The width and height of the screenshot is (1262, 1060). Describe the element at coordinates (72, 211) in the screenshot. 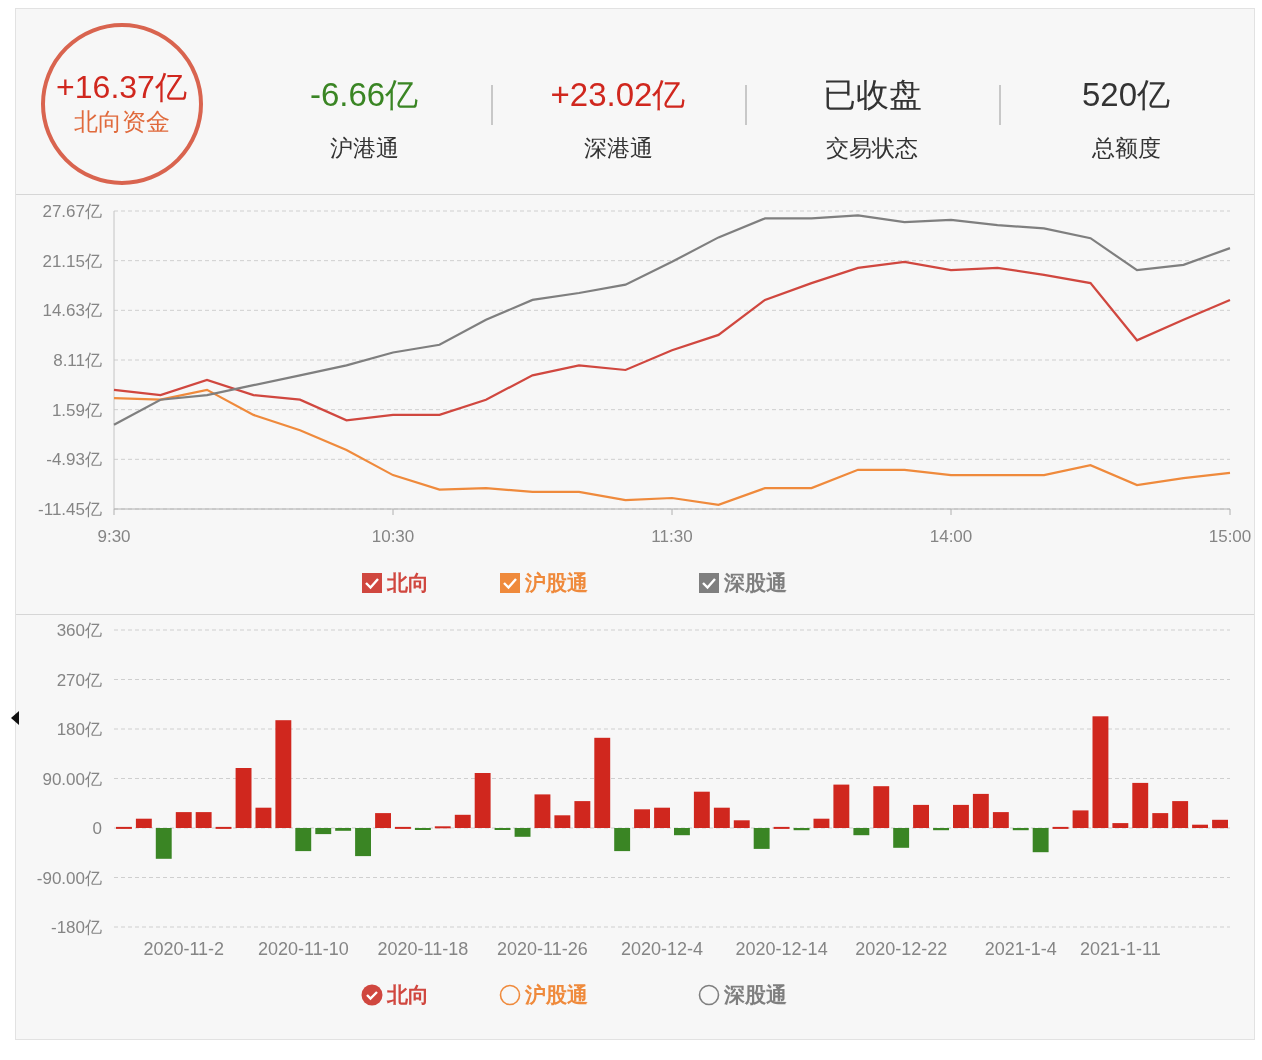

I see `y-axis-label: 27.67亿` at that location.